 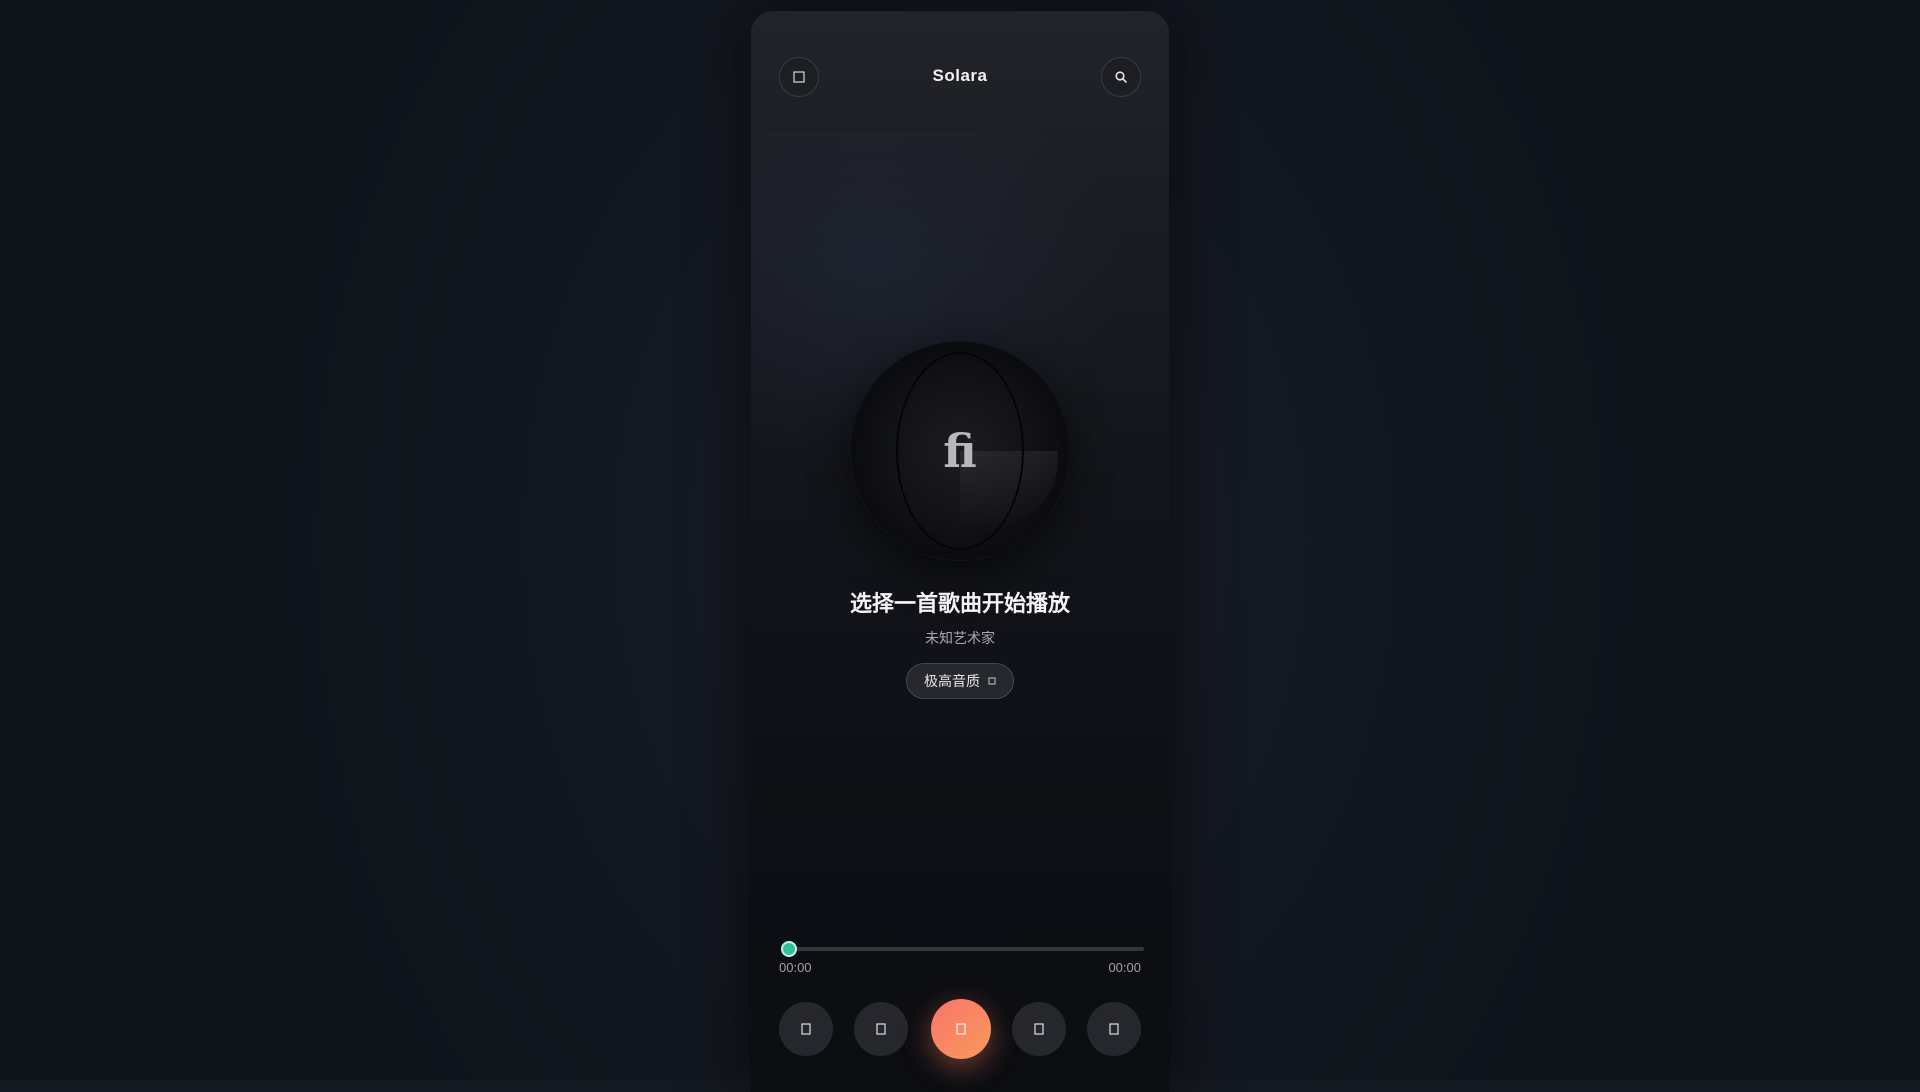 I want to click on list-icon, so click(x=806, y=1029).